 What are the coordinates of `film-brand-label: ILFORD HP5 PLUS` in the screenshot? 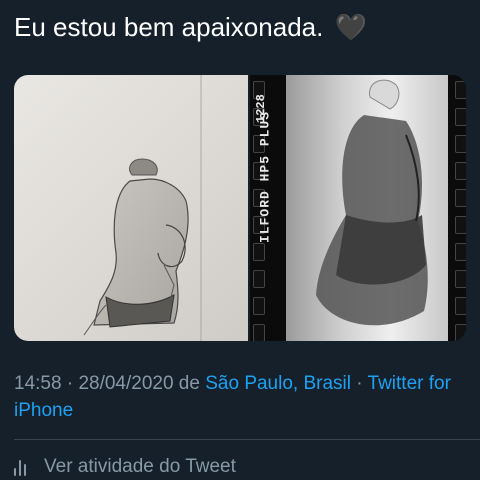 It's located at (265, 177).